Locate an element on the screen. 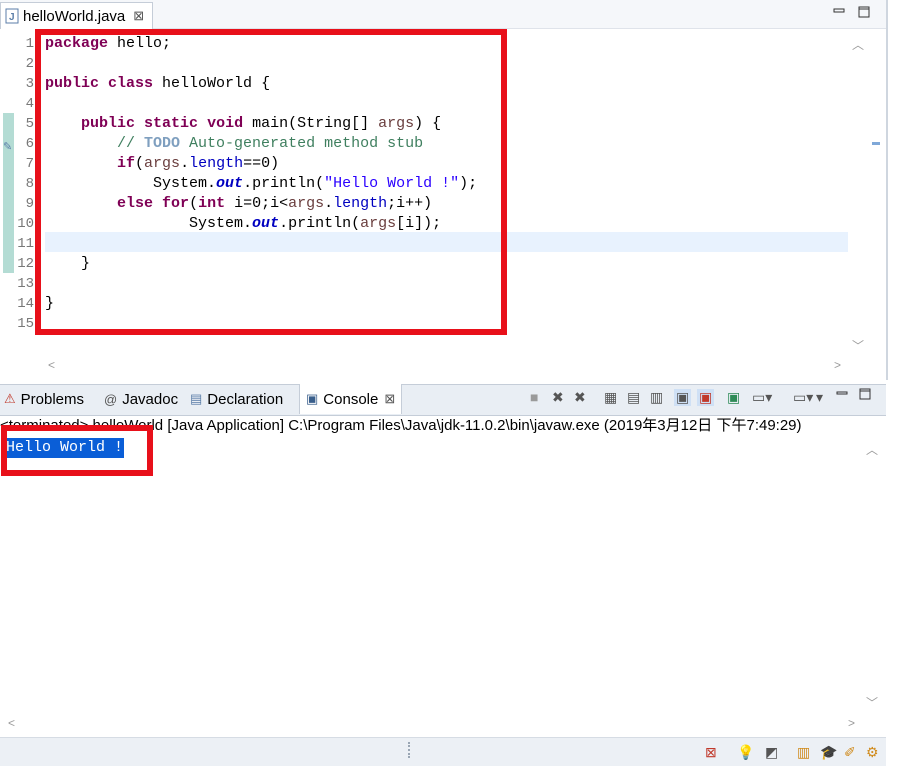 This screenshot has width=898, height=777. editor-tab-label: helloWorld.java is located at coordinates (74, 16).